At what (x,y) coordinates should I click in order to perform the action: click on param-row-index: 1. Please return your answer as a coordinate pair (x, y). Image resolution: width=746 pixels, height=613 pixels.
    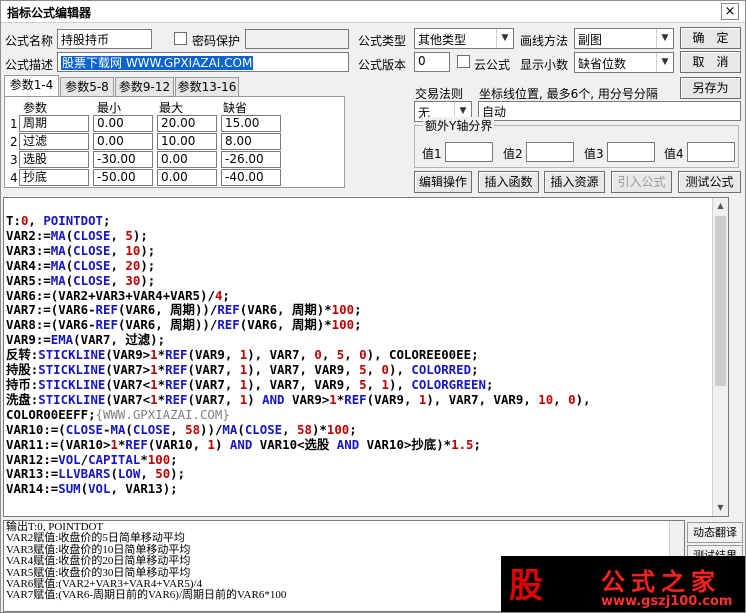
    Looking at the image, I should click on (14, 124).